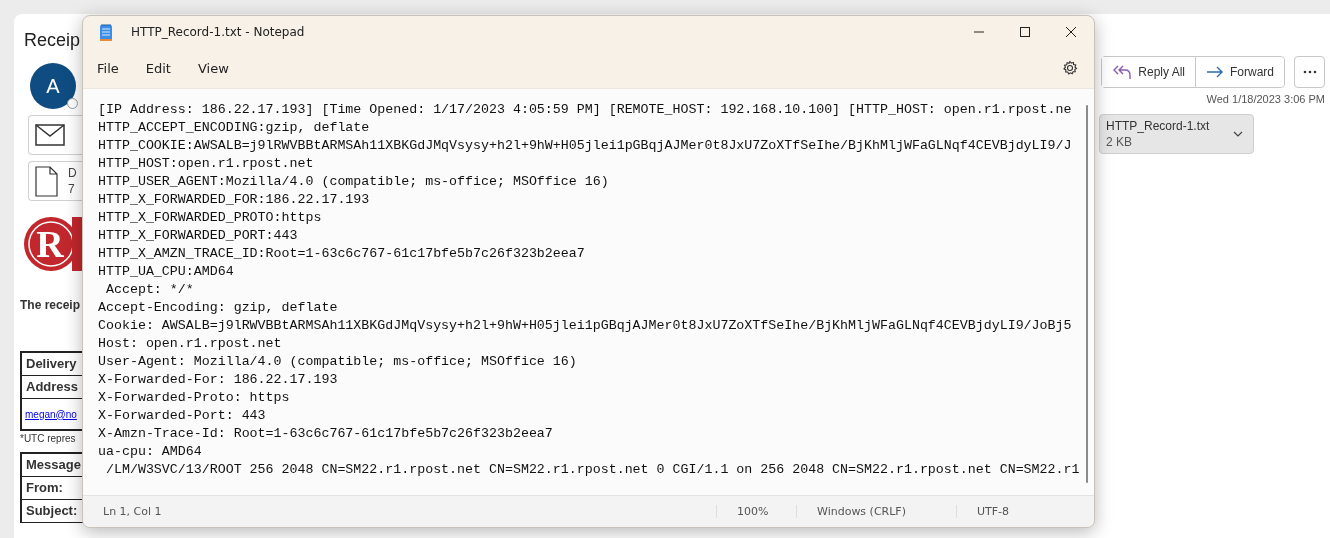 The width and height of the screenshot is (1330, 538). What do you see at coordinates (1214, 72) in the screenshot?
I see `forward-arrow-icon` at bounding box center [1214, 72].